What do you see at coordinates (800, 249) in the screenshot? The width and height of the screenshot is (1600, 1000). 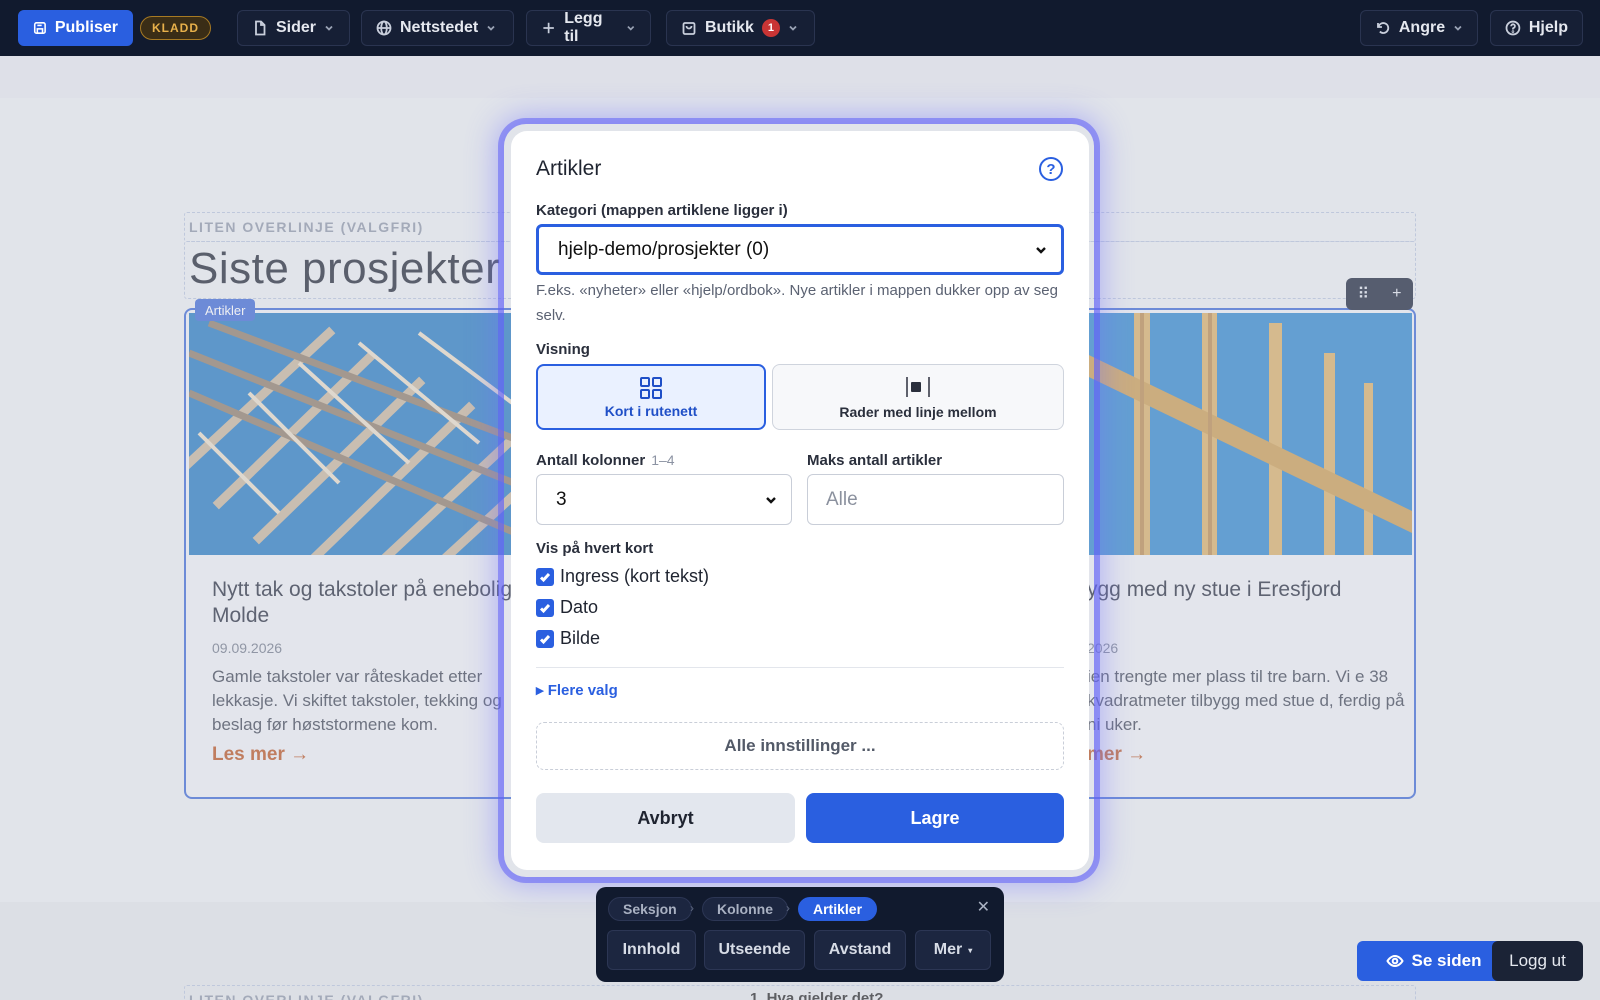 I see `category-select: hjelp-demo/prosjekter (0)` at bounding box center [800, 249].